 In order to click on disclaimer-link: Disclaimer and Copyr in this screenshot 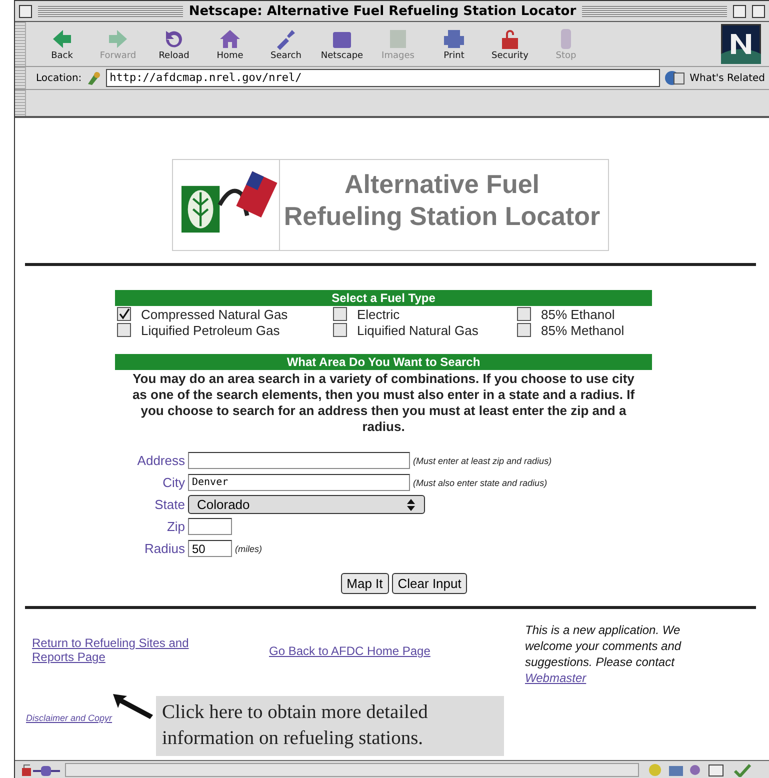, I will do `click(69, 718)`.